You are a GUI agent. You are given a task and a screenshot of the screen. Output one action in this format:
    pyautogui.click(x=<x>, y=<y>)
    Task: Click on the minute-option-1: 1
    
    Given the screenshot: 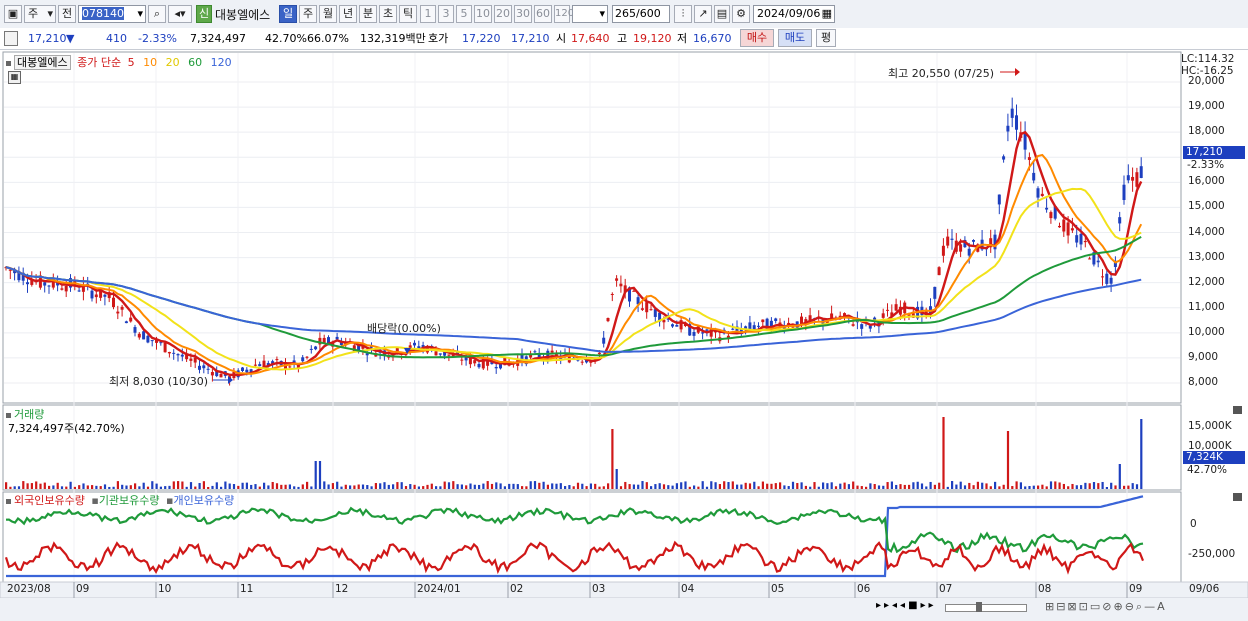 What is the action you would take?
    pyautogui.click(x=428, y=14)
    